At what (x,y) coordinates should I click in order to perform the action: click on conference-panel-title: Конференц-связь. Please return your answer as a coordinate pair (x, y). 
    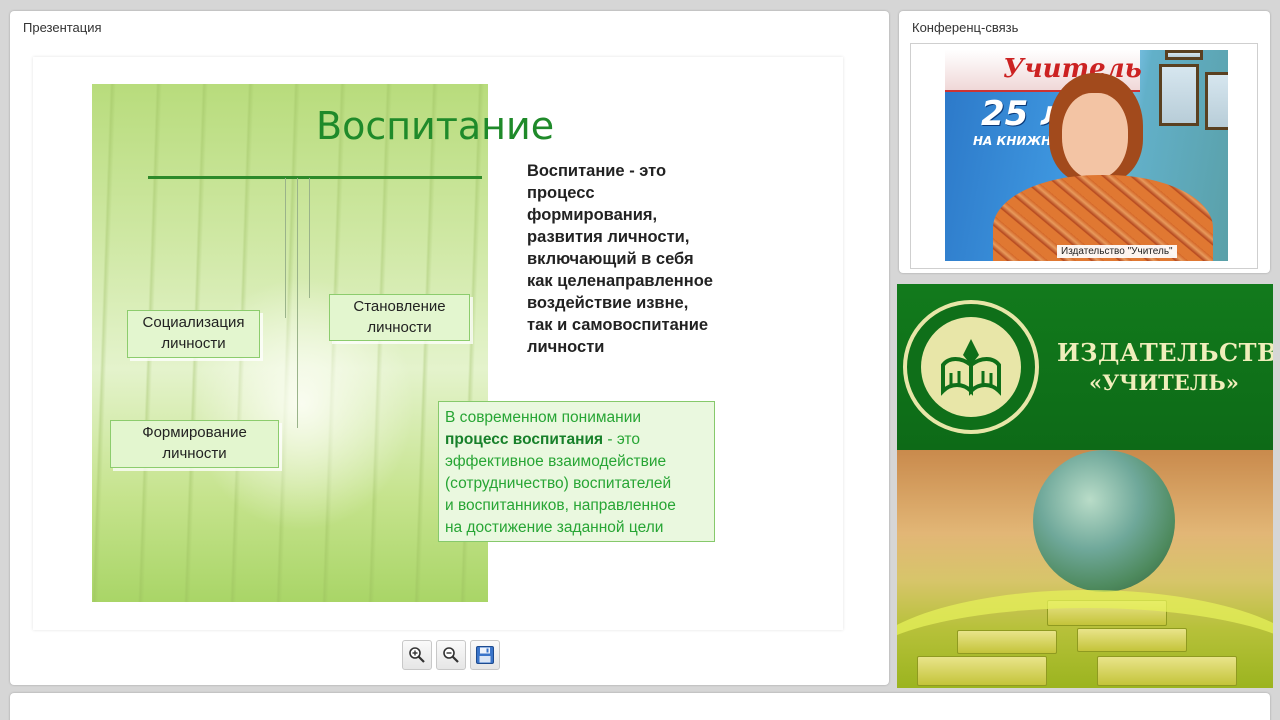
    Looking at the image, I should click on (965, 27).